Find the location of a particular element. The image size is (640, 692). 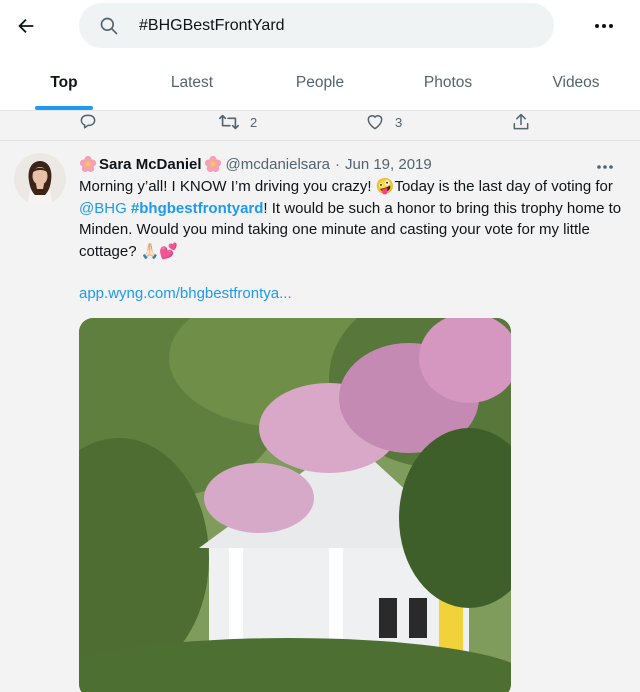

mention-link: @BHG is located at coordinates (103, 208).